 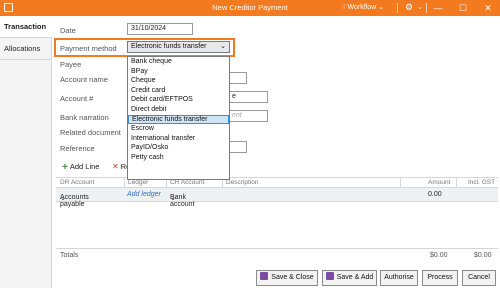 I want to click on save-add-button: Save & Add, so click(x=349, y=278).